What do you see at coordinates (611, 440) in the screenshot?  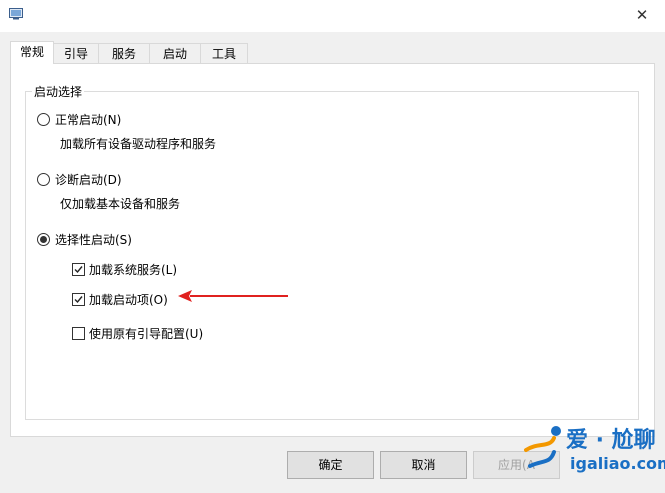 I see `watermark-brand: 爱 · 尬聊` at bounding box center [611, 440].